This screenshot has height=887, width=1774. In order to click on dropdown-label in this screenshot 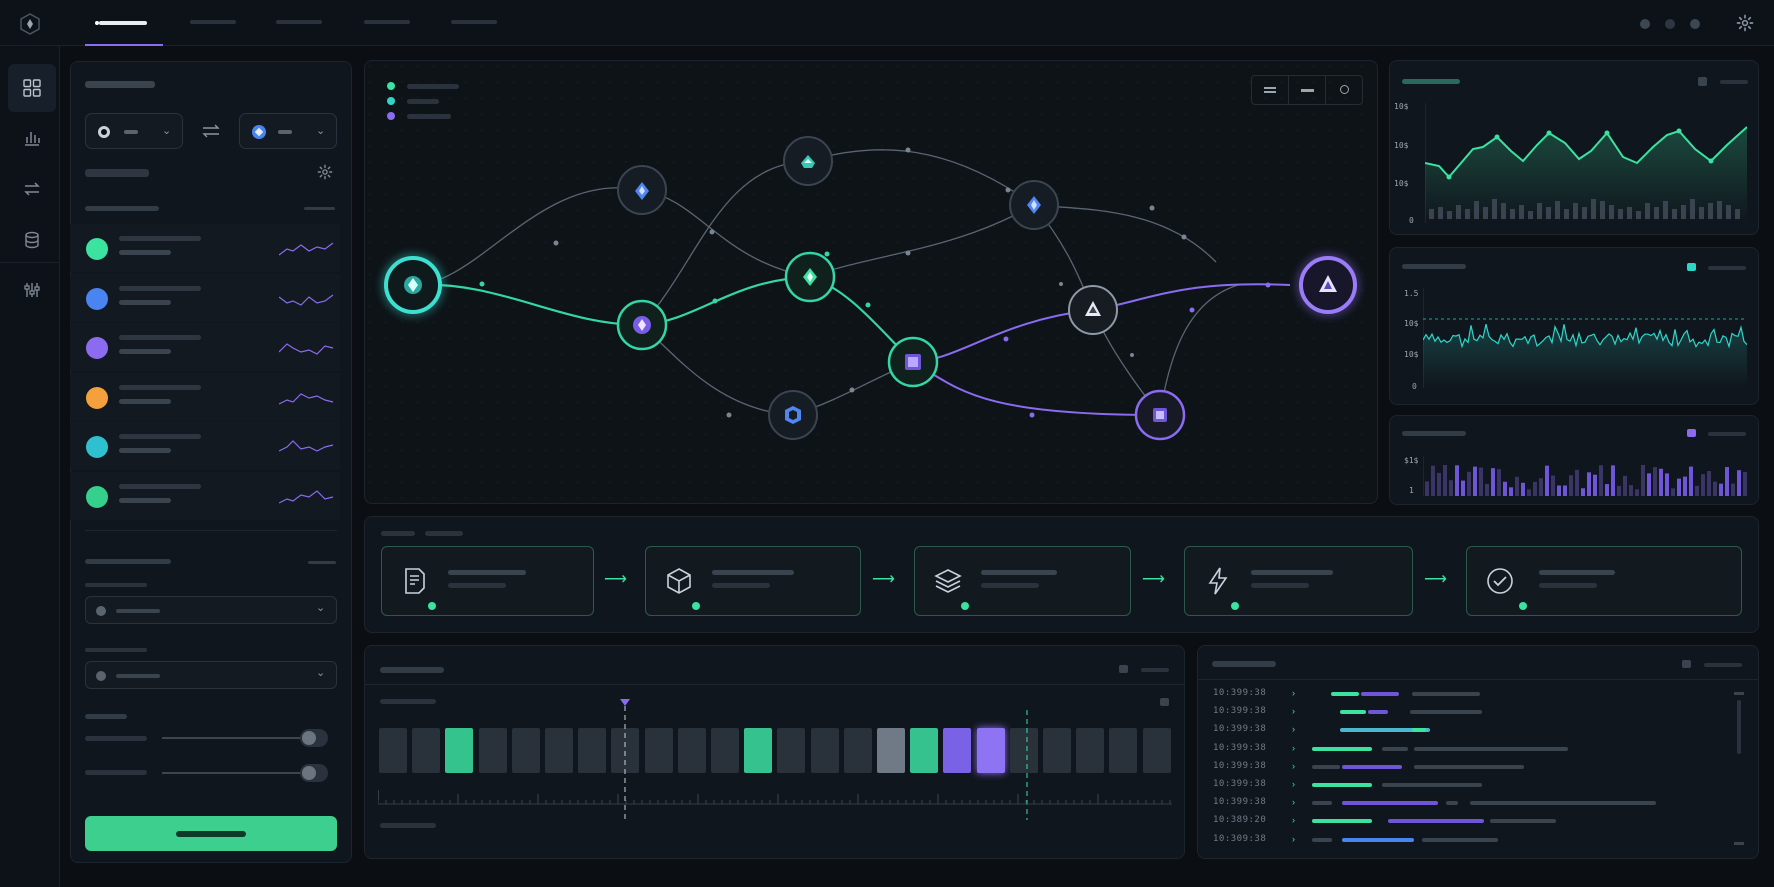, I will do `click(116, 650)`.